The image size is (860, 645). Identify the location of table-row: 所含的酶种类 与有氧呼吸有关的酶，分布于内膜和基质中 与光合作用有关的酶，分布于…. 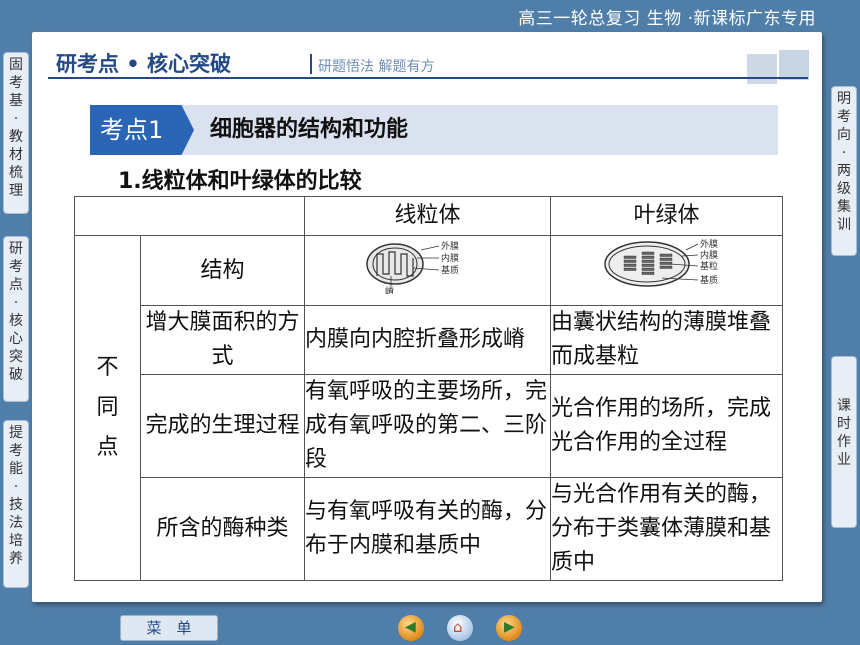
(429, 529).